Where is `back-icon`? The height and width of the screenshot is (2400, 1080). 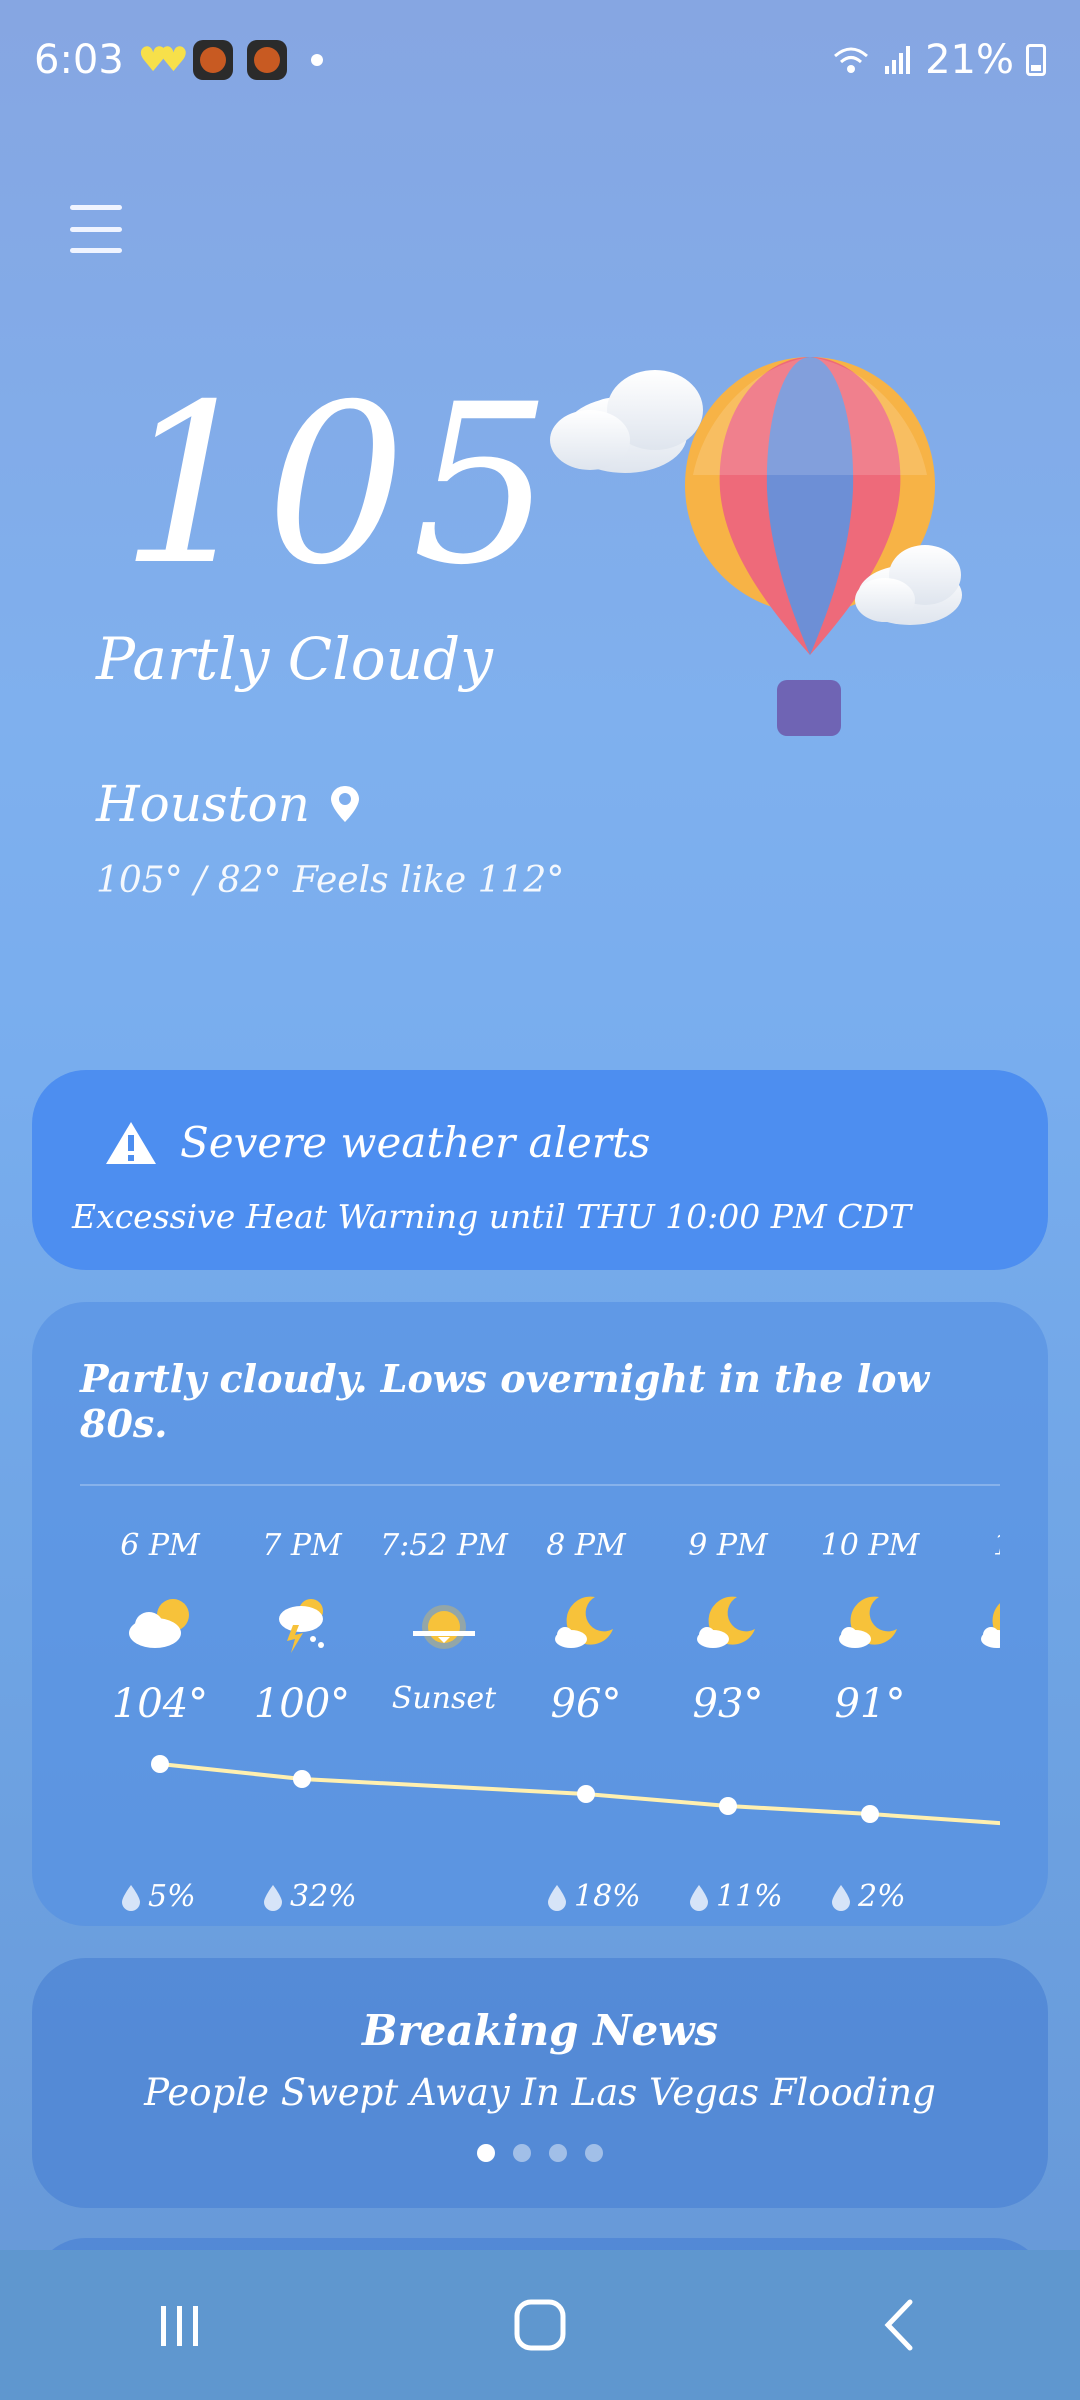
back-icon is located at coordinates (898, 2325).